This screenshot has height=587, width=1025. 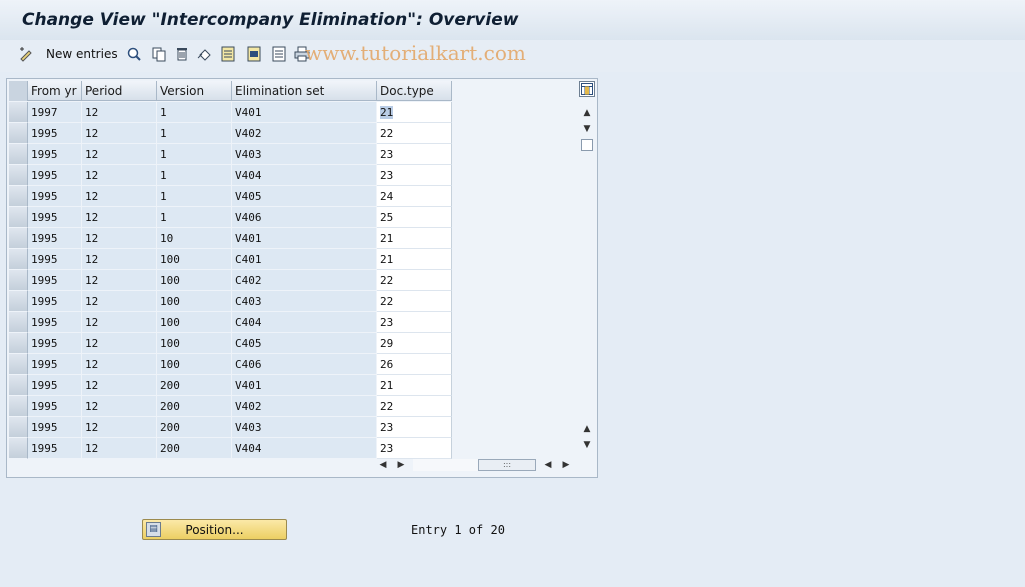 What do you see at coordinates (228, 54) in the screenshot?
I see `select-all-icon` at bounding box center [228, 54].